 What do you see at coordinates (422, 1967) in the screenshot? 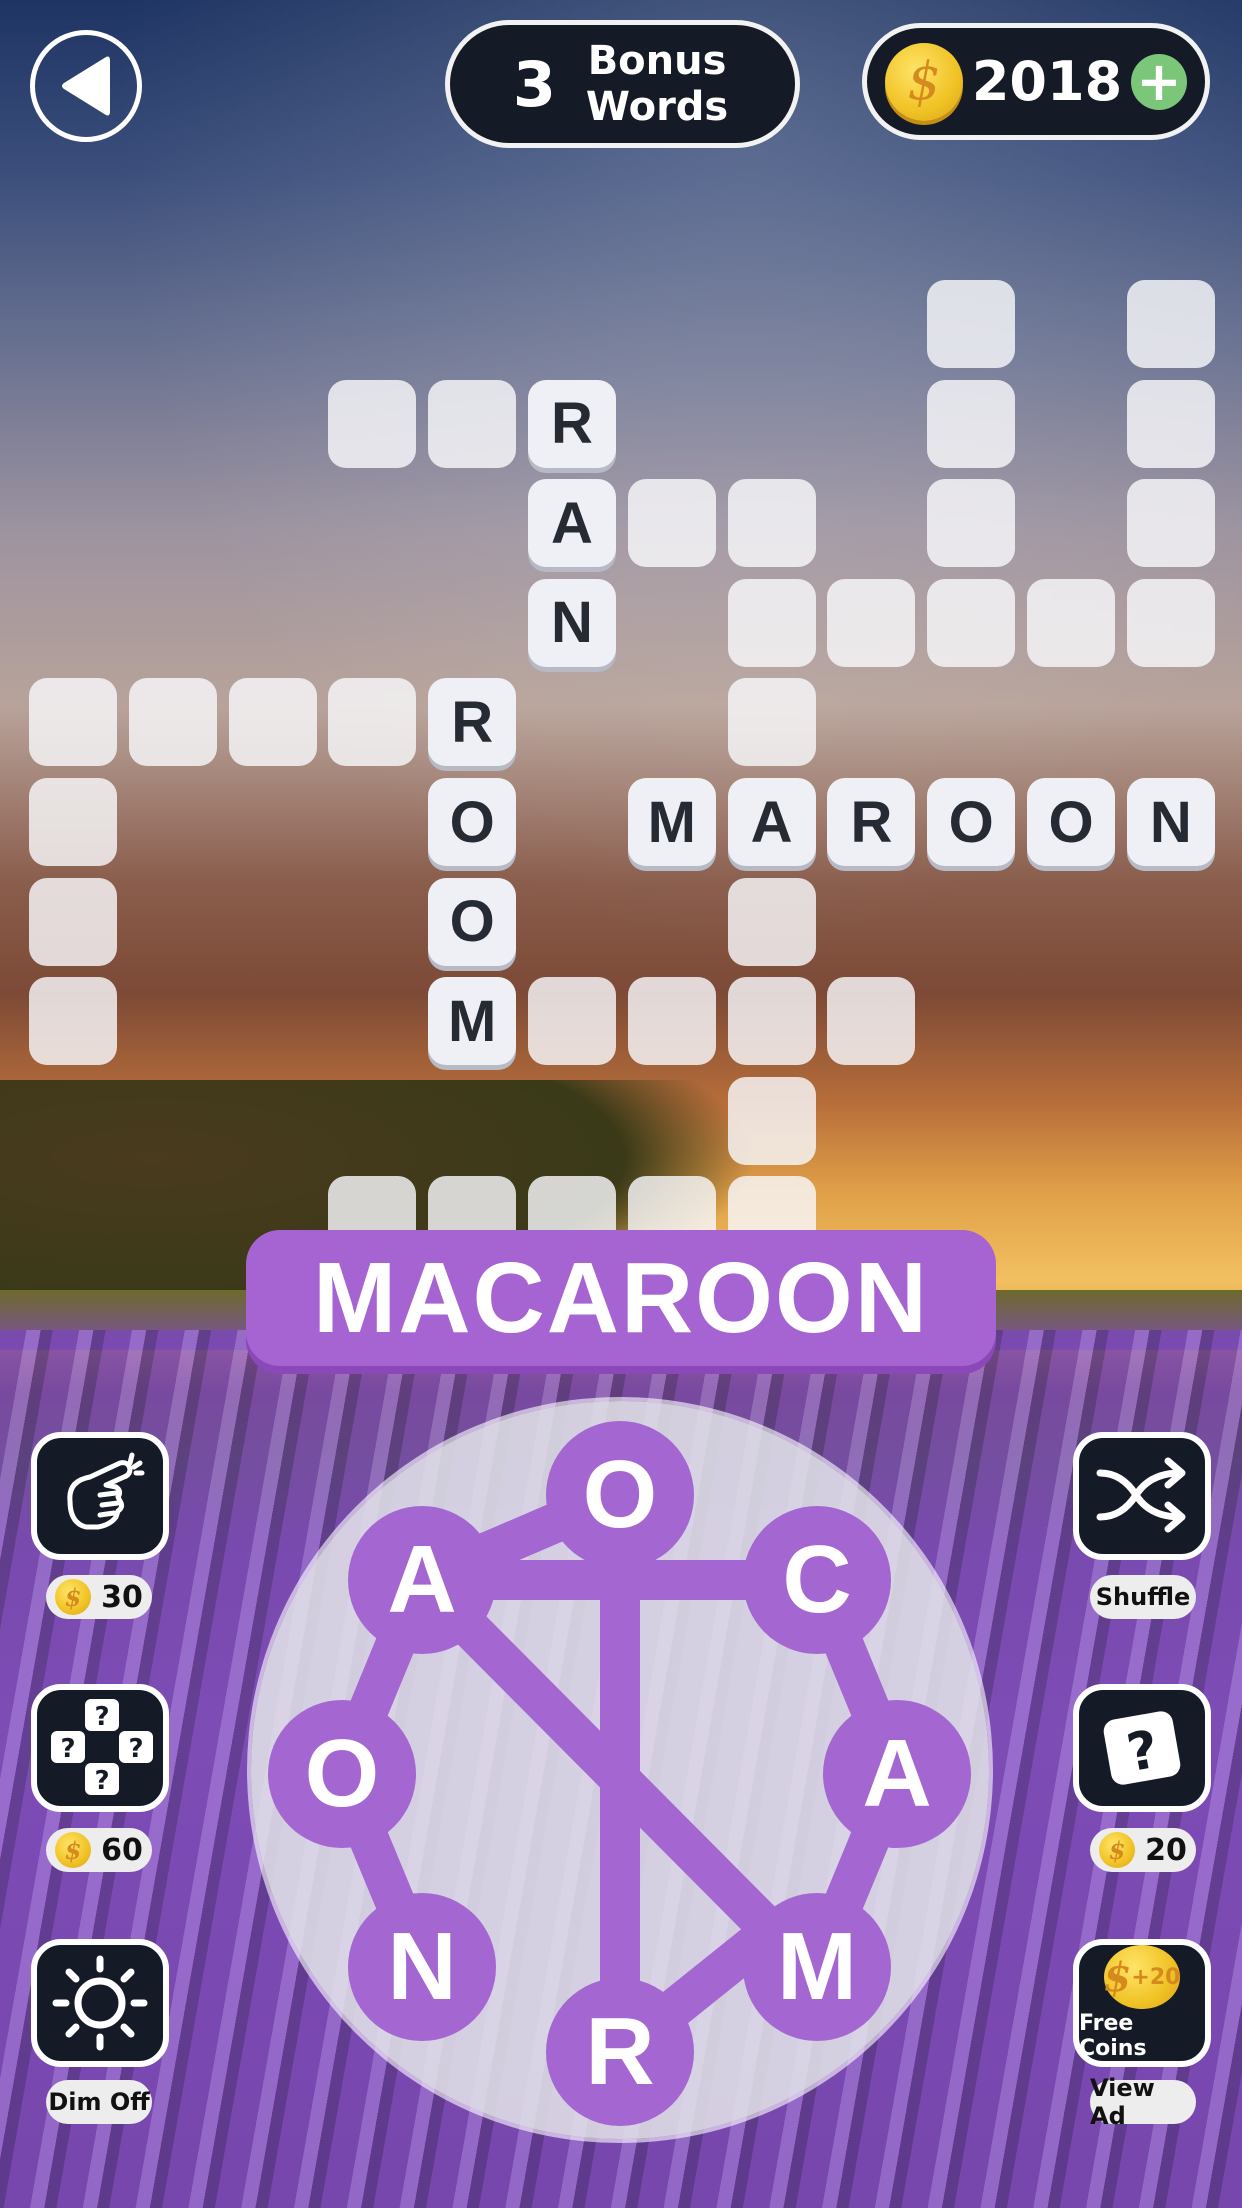
I see `wheel-letter: N` at bounding box center [422, 1967].